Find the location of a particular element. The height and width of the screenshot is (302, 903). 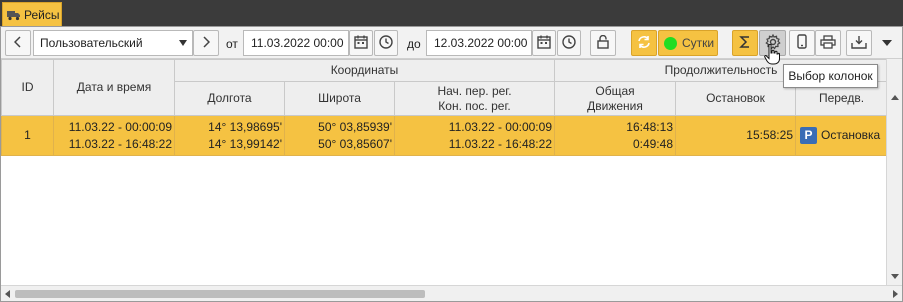

tooltip: Выбор колонок is located at coordinates (830, 76).